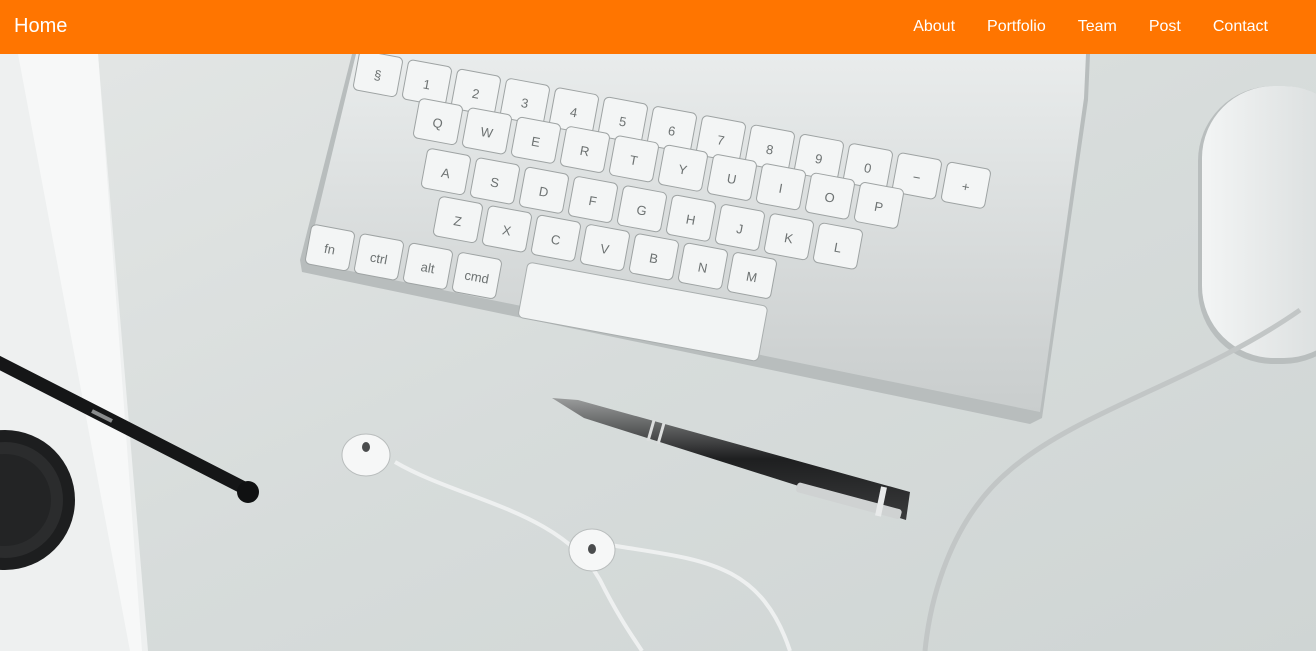 The width and height of the screenshot is (1316, 651). What do you see at coordinates (1257, 225) in the screenshot?
I see `magic-mouse` at bounding box center [1257, 225].